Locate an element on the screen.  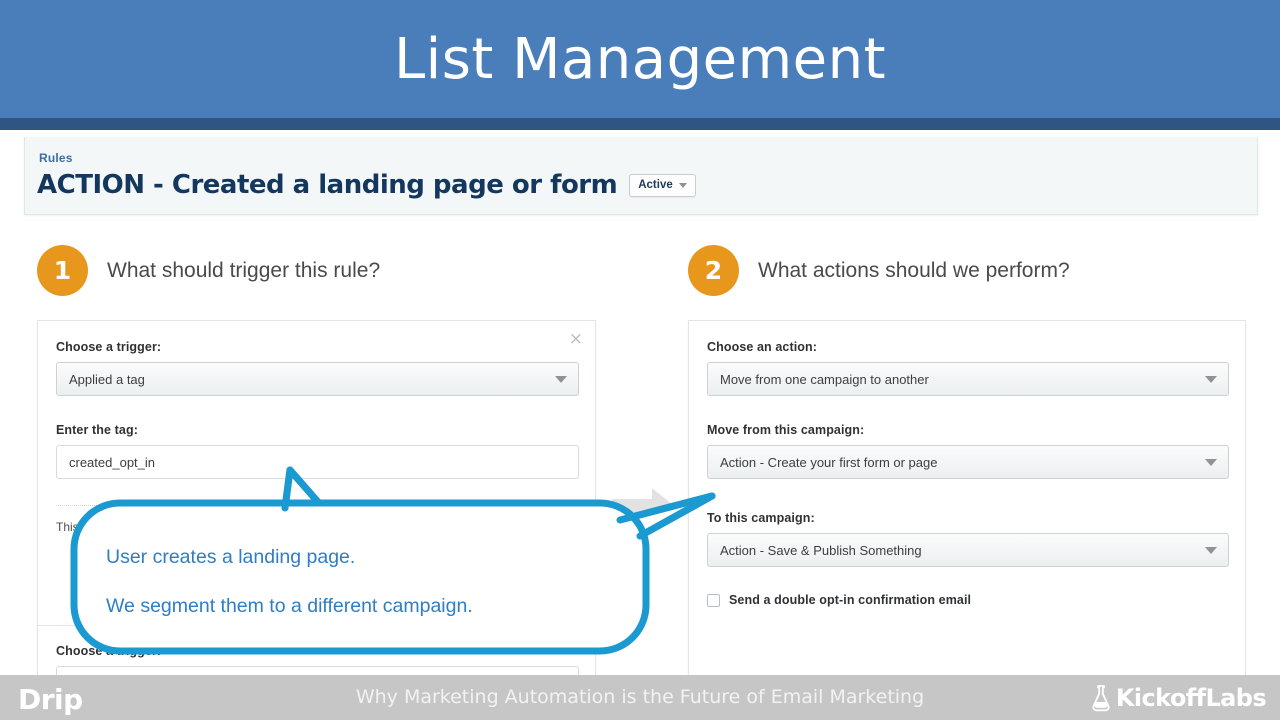
tag-input-value: created_opt_in is located at coordinates (112, 462).